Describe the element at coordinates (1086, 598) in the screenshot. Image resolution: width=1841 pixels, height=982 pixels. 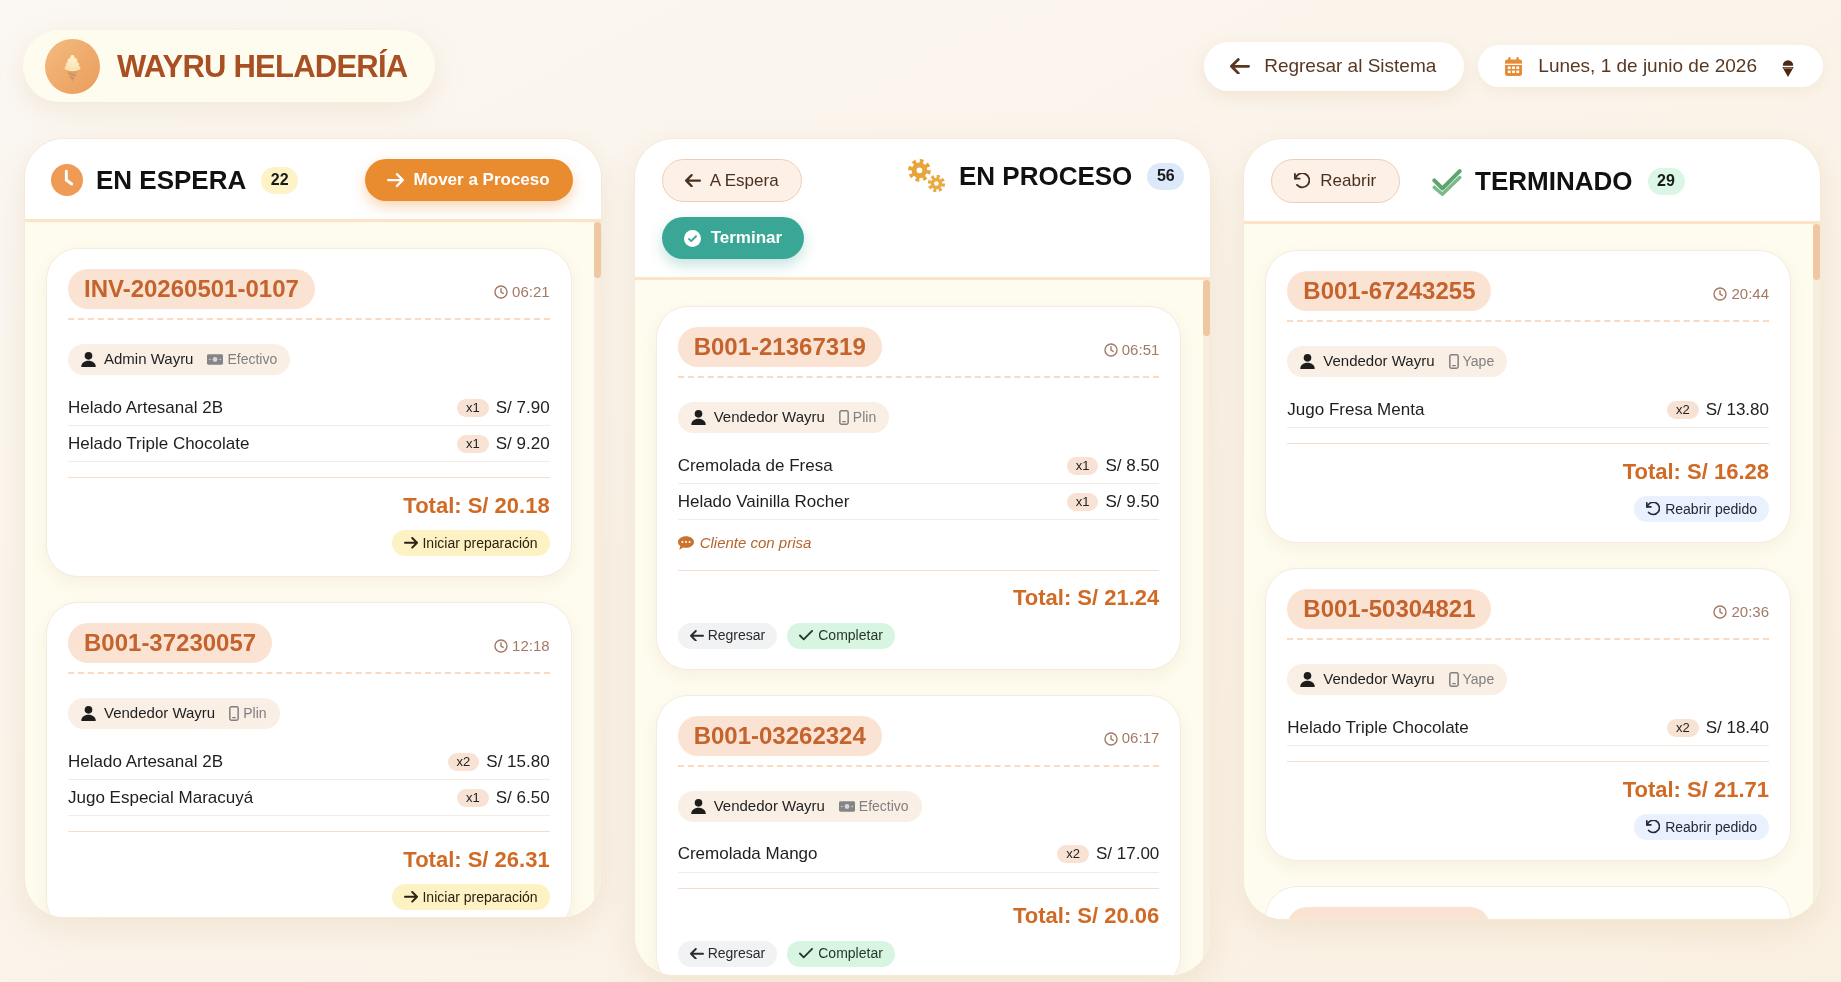
I see `order-total: Total: S/ 21.24` at that location.